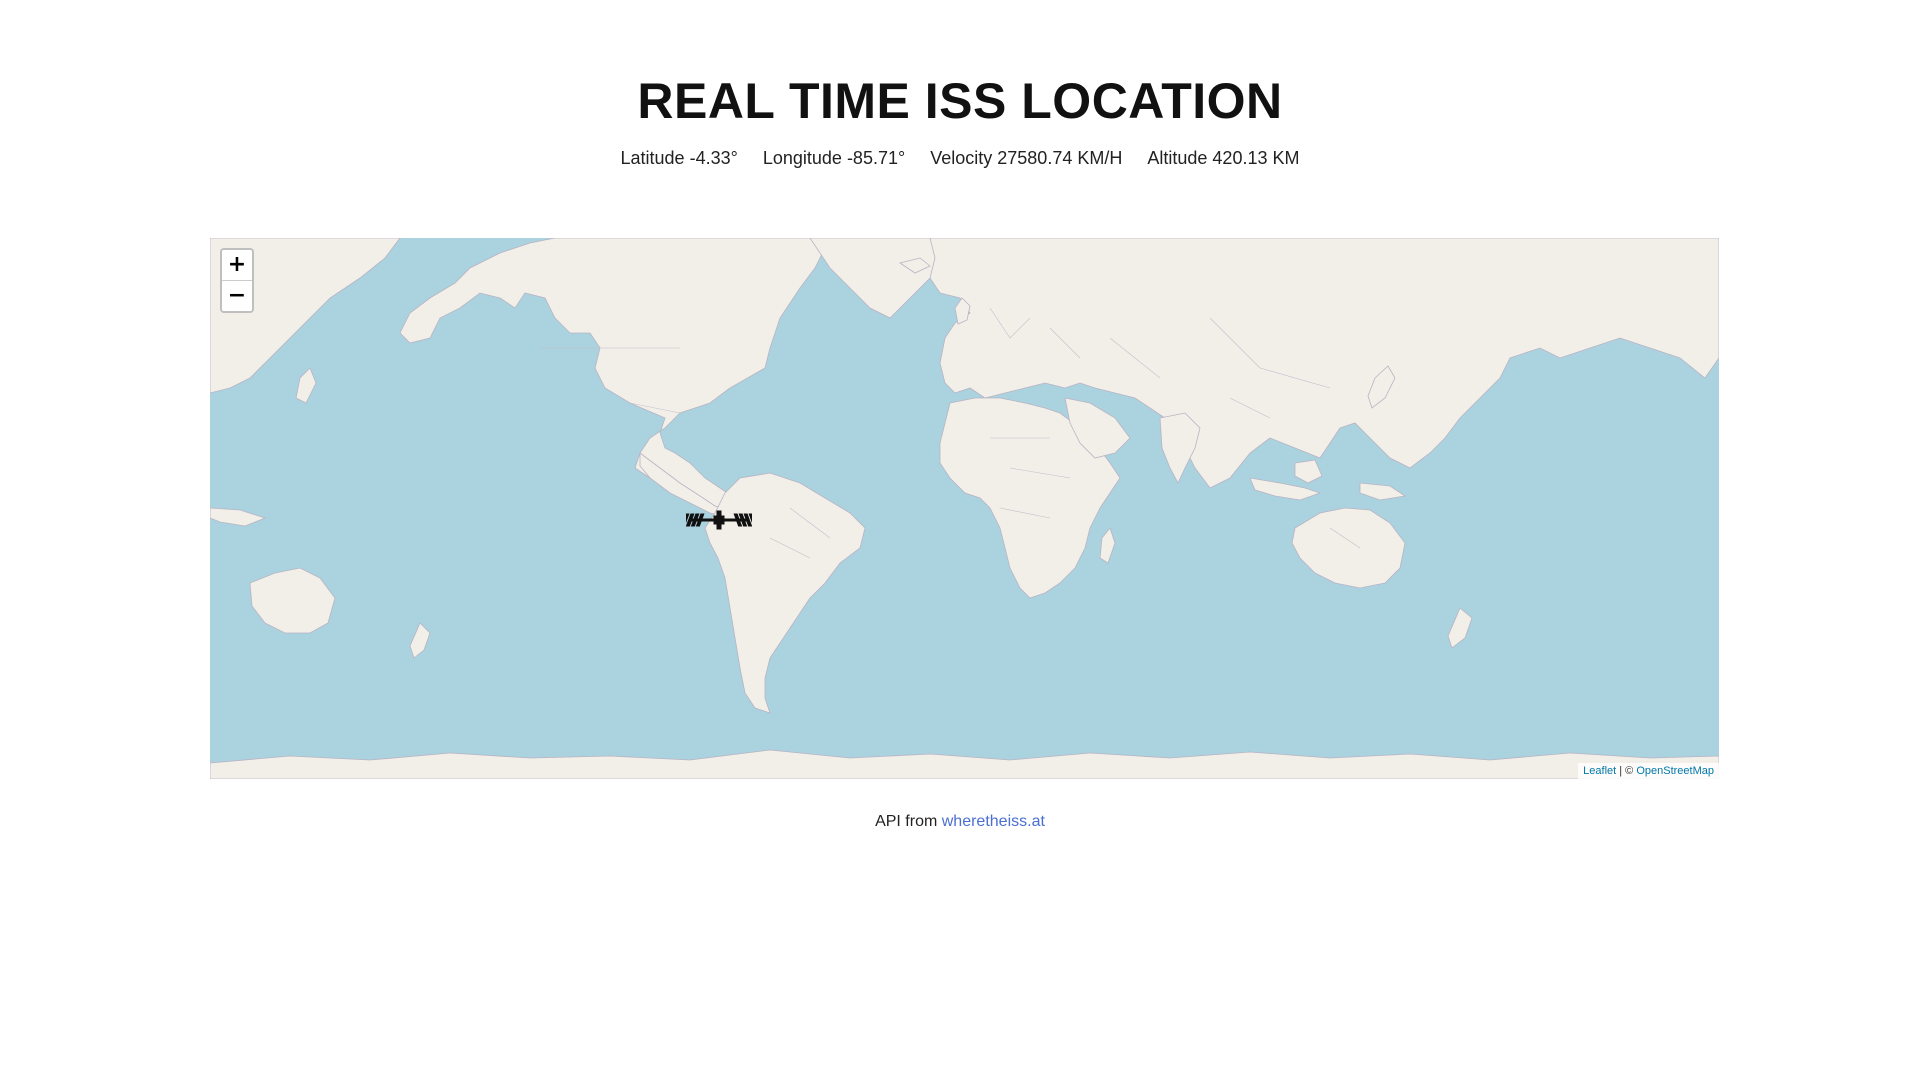  I want to click on zoom-control: + −, so click(237, 280).